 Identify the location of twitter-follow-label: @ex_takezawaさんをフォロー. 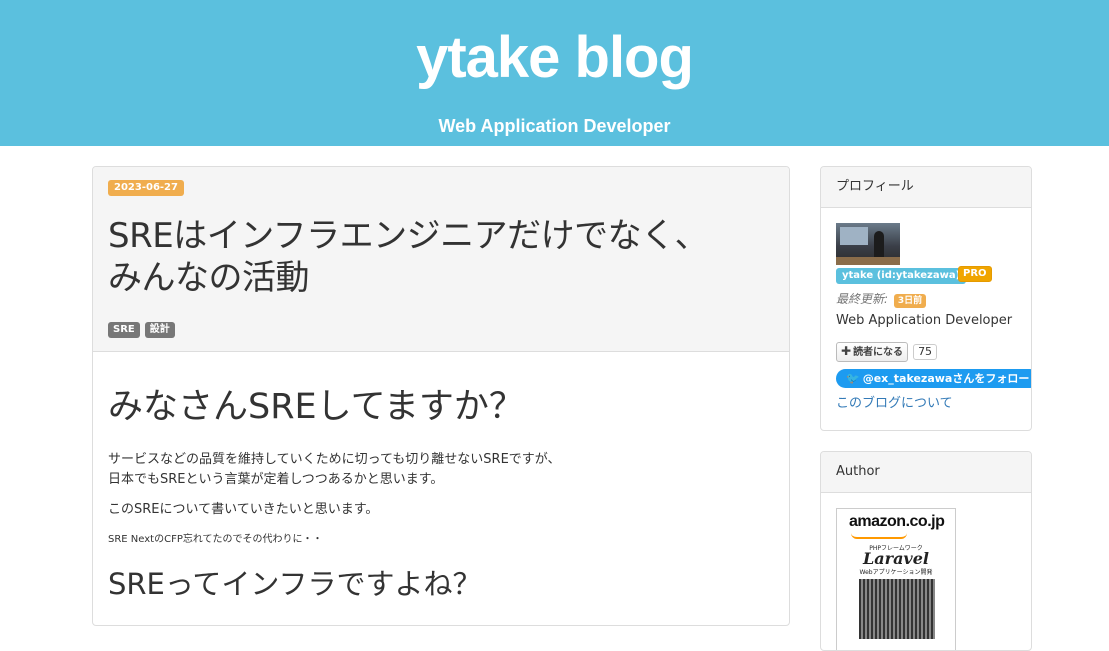
(946, 378).